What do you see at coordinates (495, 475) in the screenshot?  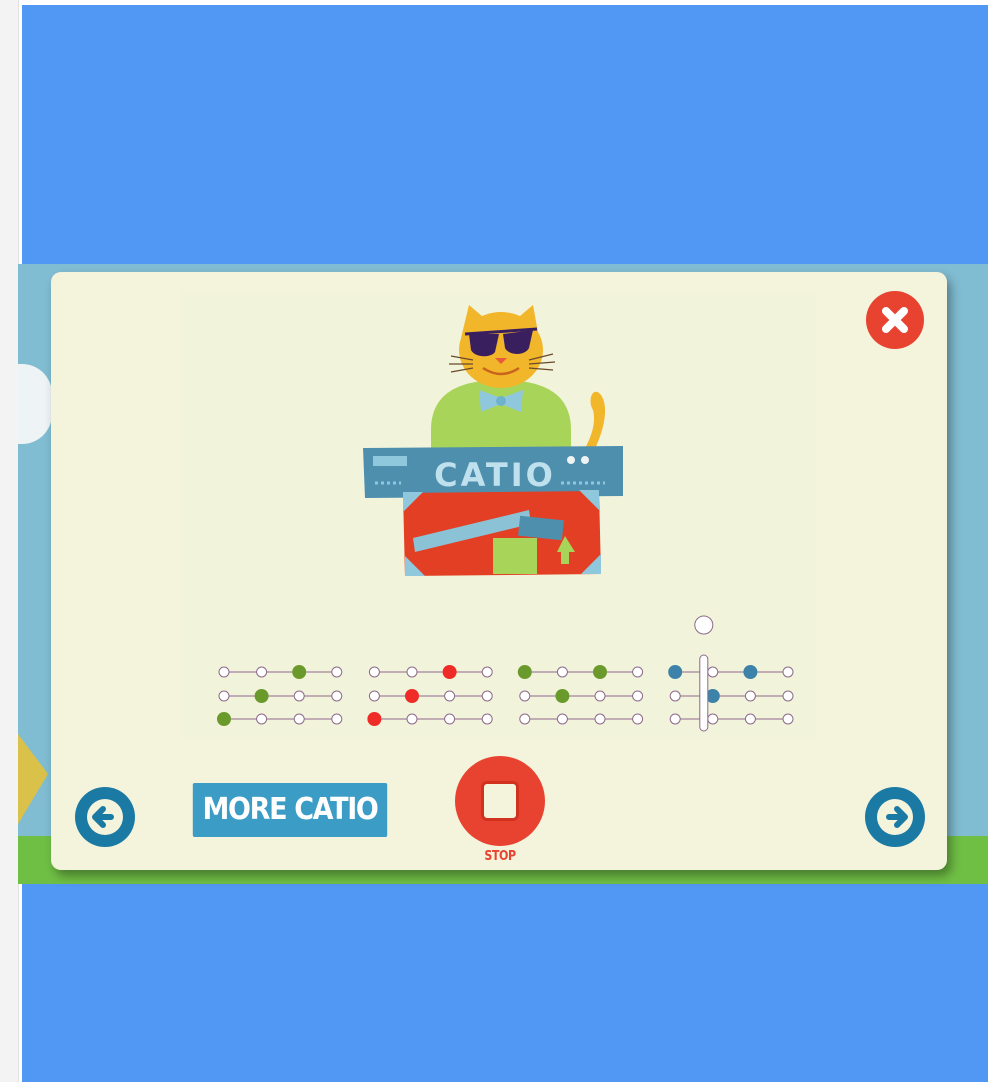 I see `keyboard-brand-label: CATIO` at bounding box center [495, 475].